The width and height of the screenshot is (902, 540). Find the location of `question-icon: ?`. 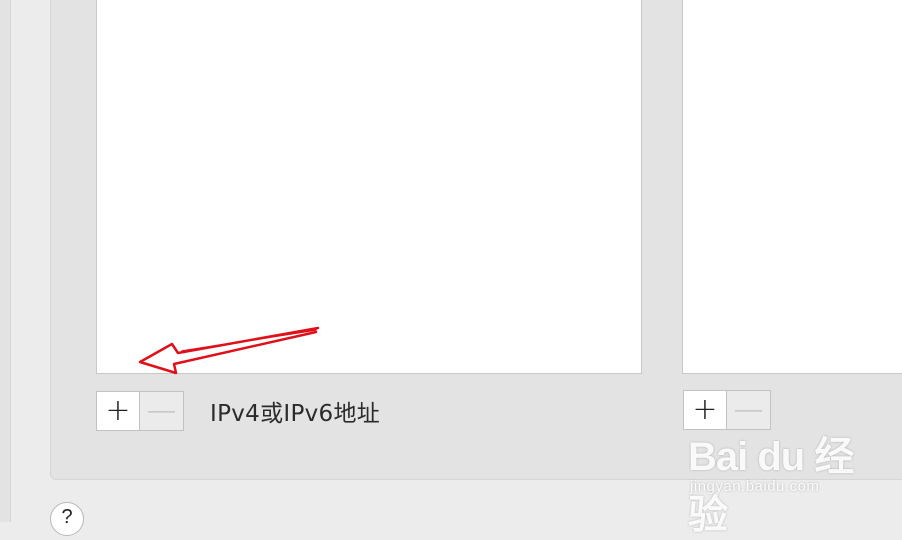

question-icon: ? is located at coordinates (67, 517).